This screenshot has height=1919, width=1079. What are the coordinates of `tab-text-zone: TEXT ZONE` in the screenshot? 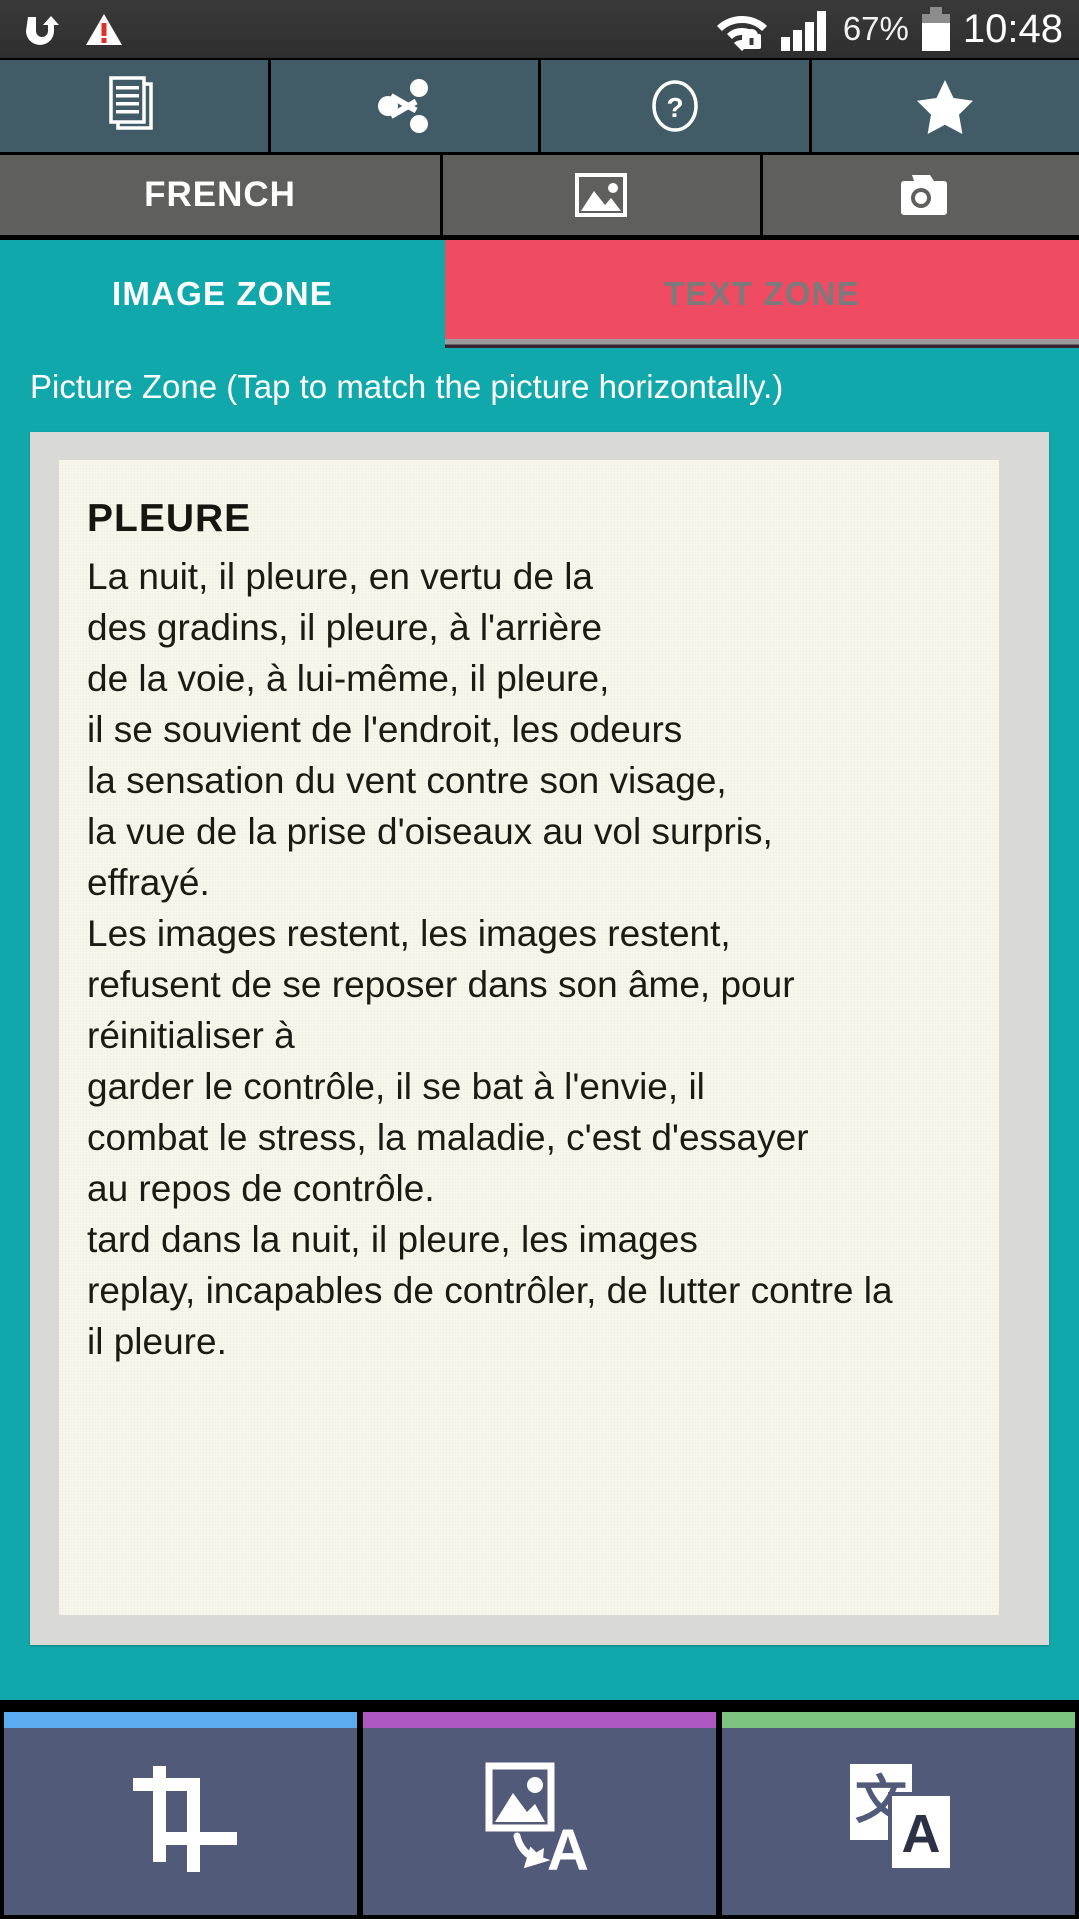 It's located at (762, 294).